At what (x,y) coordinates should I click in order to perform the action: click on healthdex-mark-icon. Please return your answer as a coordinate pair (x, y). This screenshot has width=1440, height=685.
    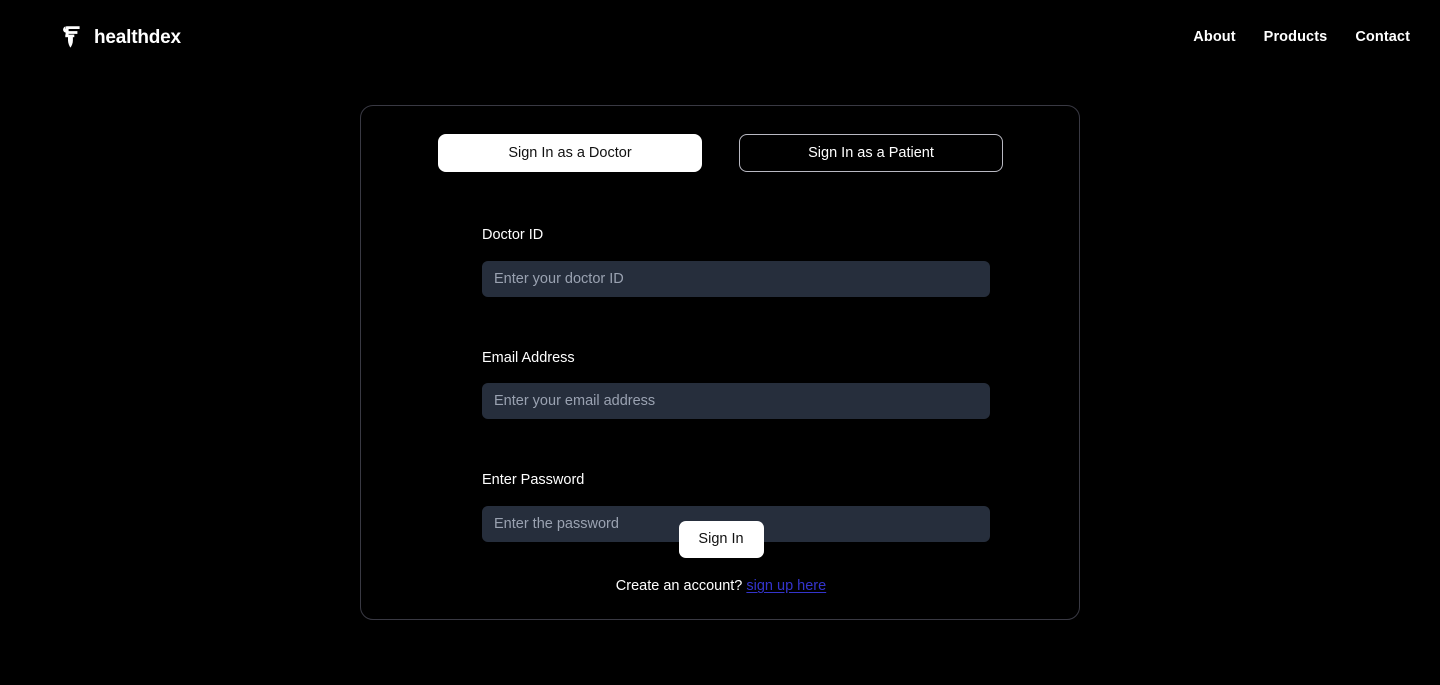
    Looking at the image, I should click on (71, 37).